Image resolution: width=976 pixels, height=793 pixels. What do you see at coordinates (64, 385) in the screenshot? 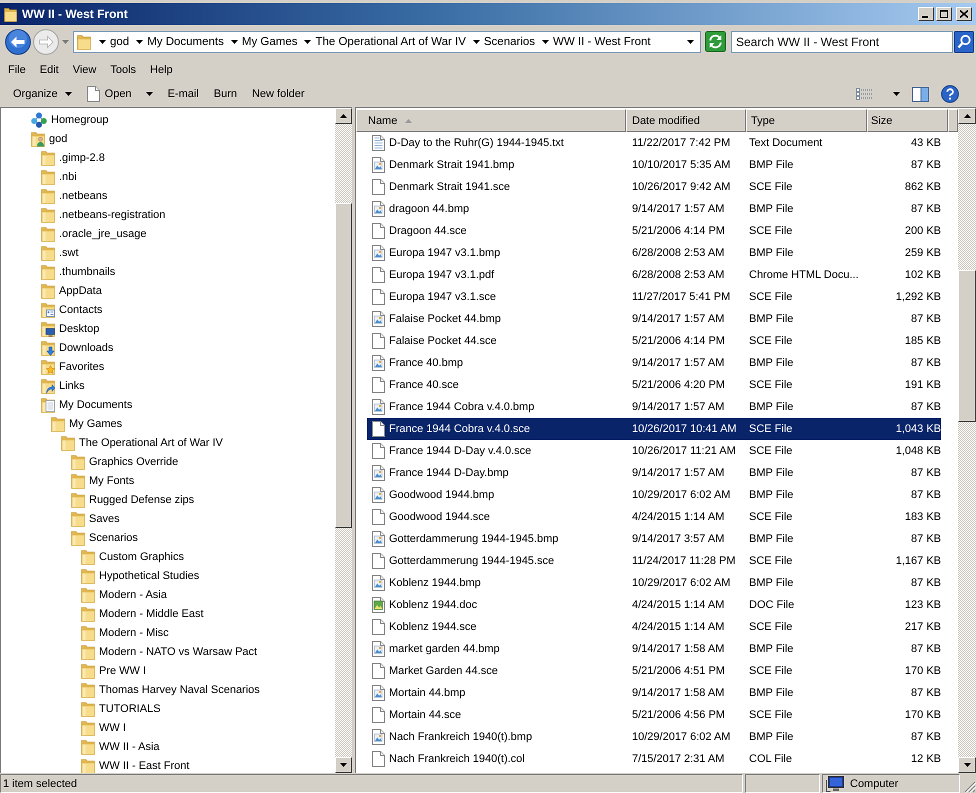
I see `tree-item: Links` at bounding box center [64, 385].